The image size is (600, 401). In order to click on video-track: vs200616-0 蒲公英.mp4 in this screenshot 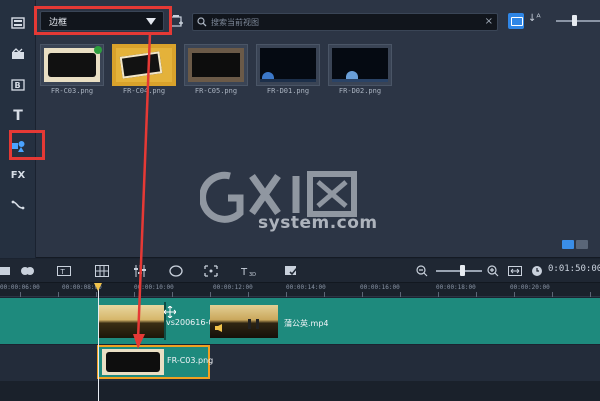, I will do `click(300, 321)`.